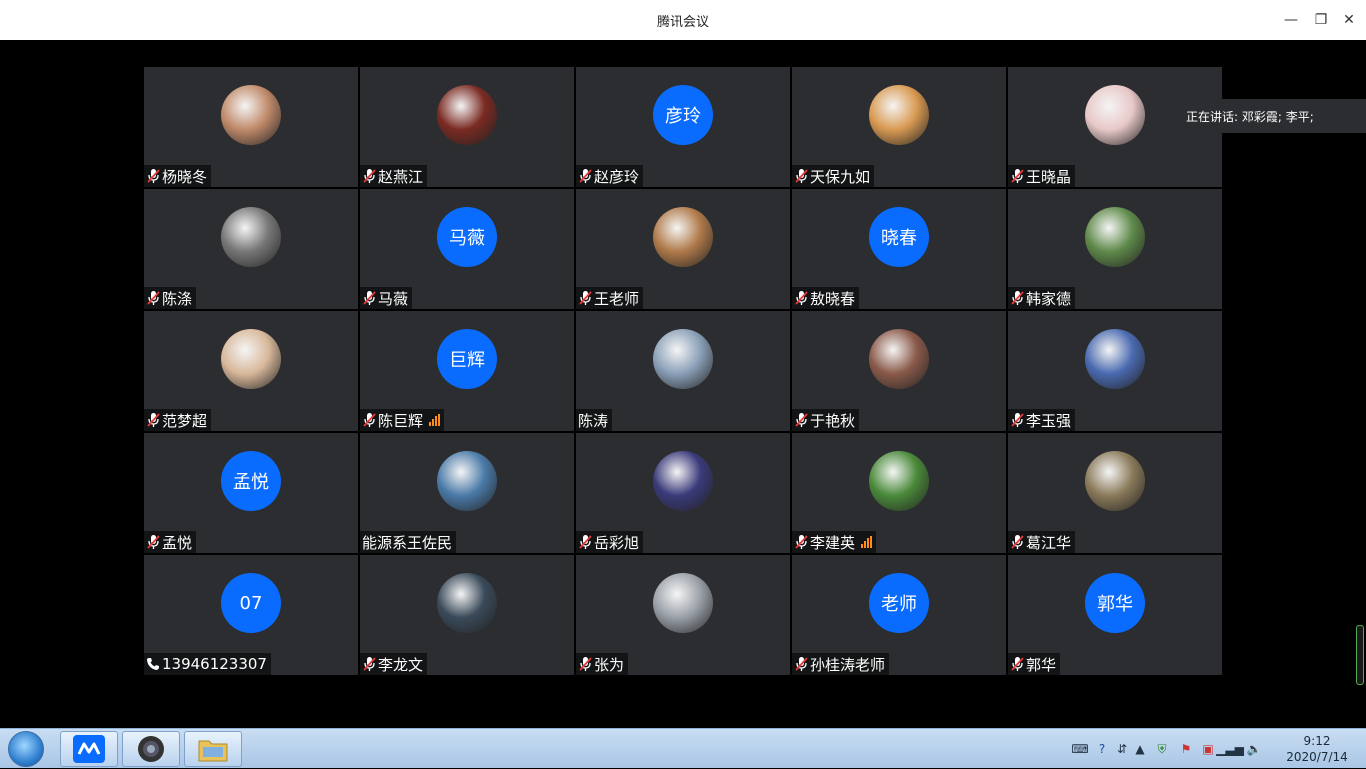 Image resolution: width=1366 pixels, height=769 pixels. What do you see at coordinates (386, 298) in the screenshot?
I see `participant-namebar: 马薇` at bounding box center [386, 298].